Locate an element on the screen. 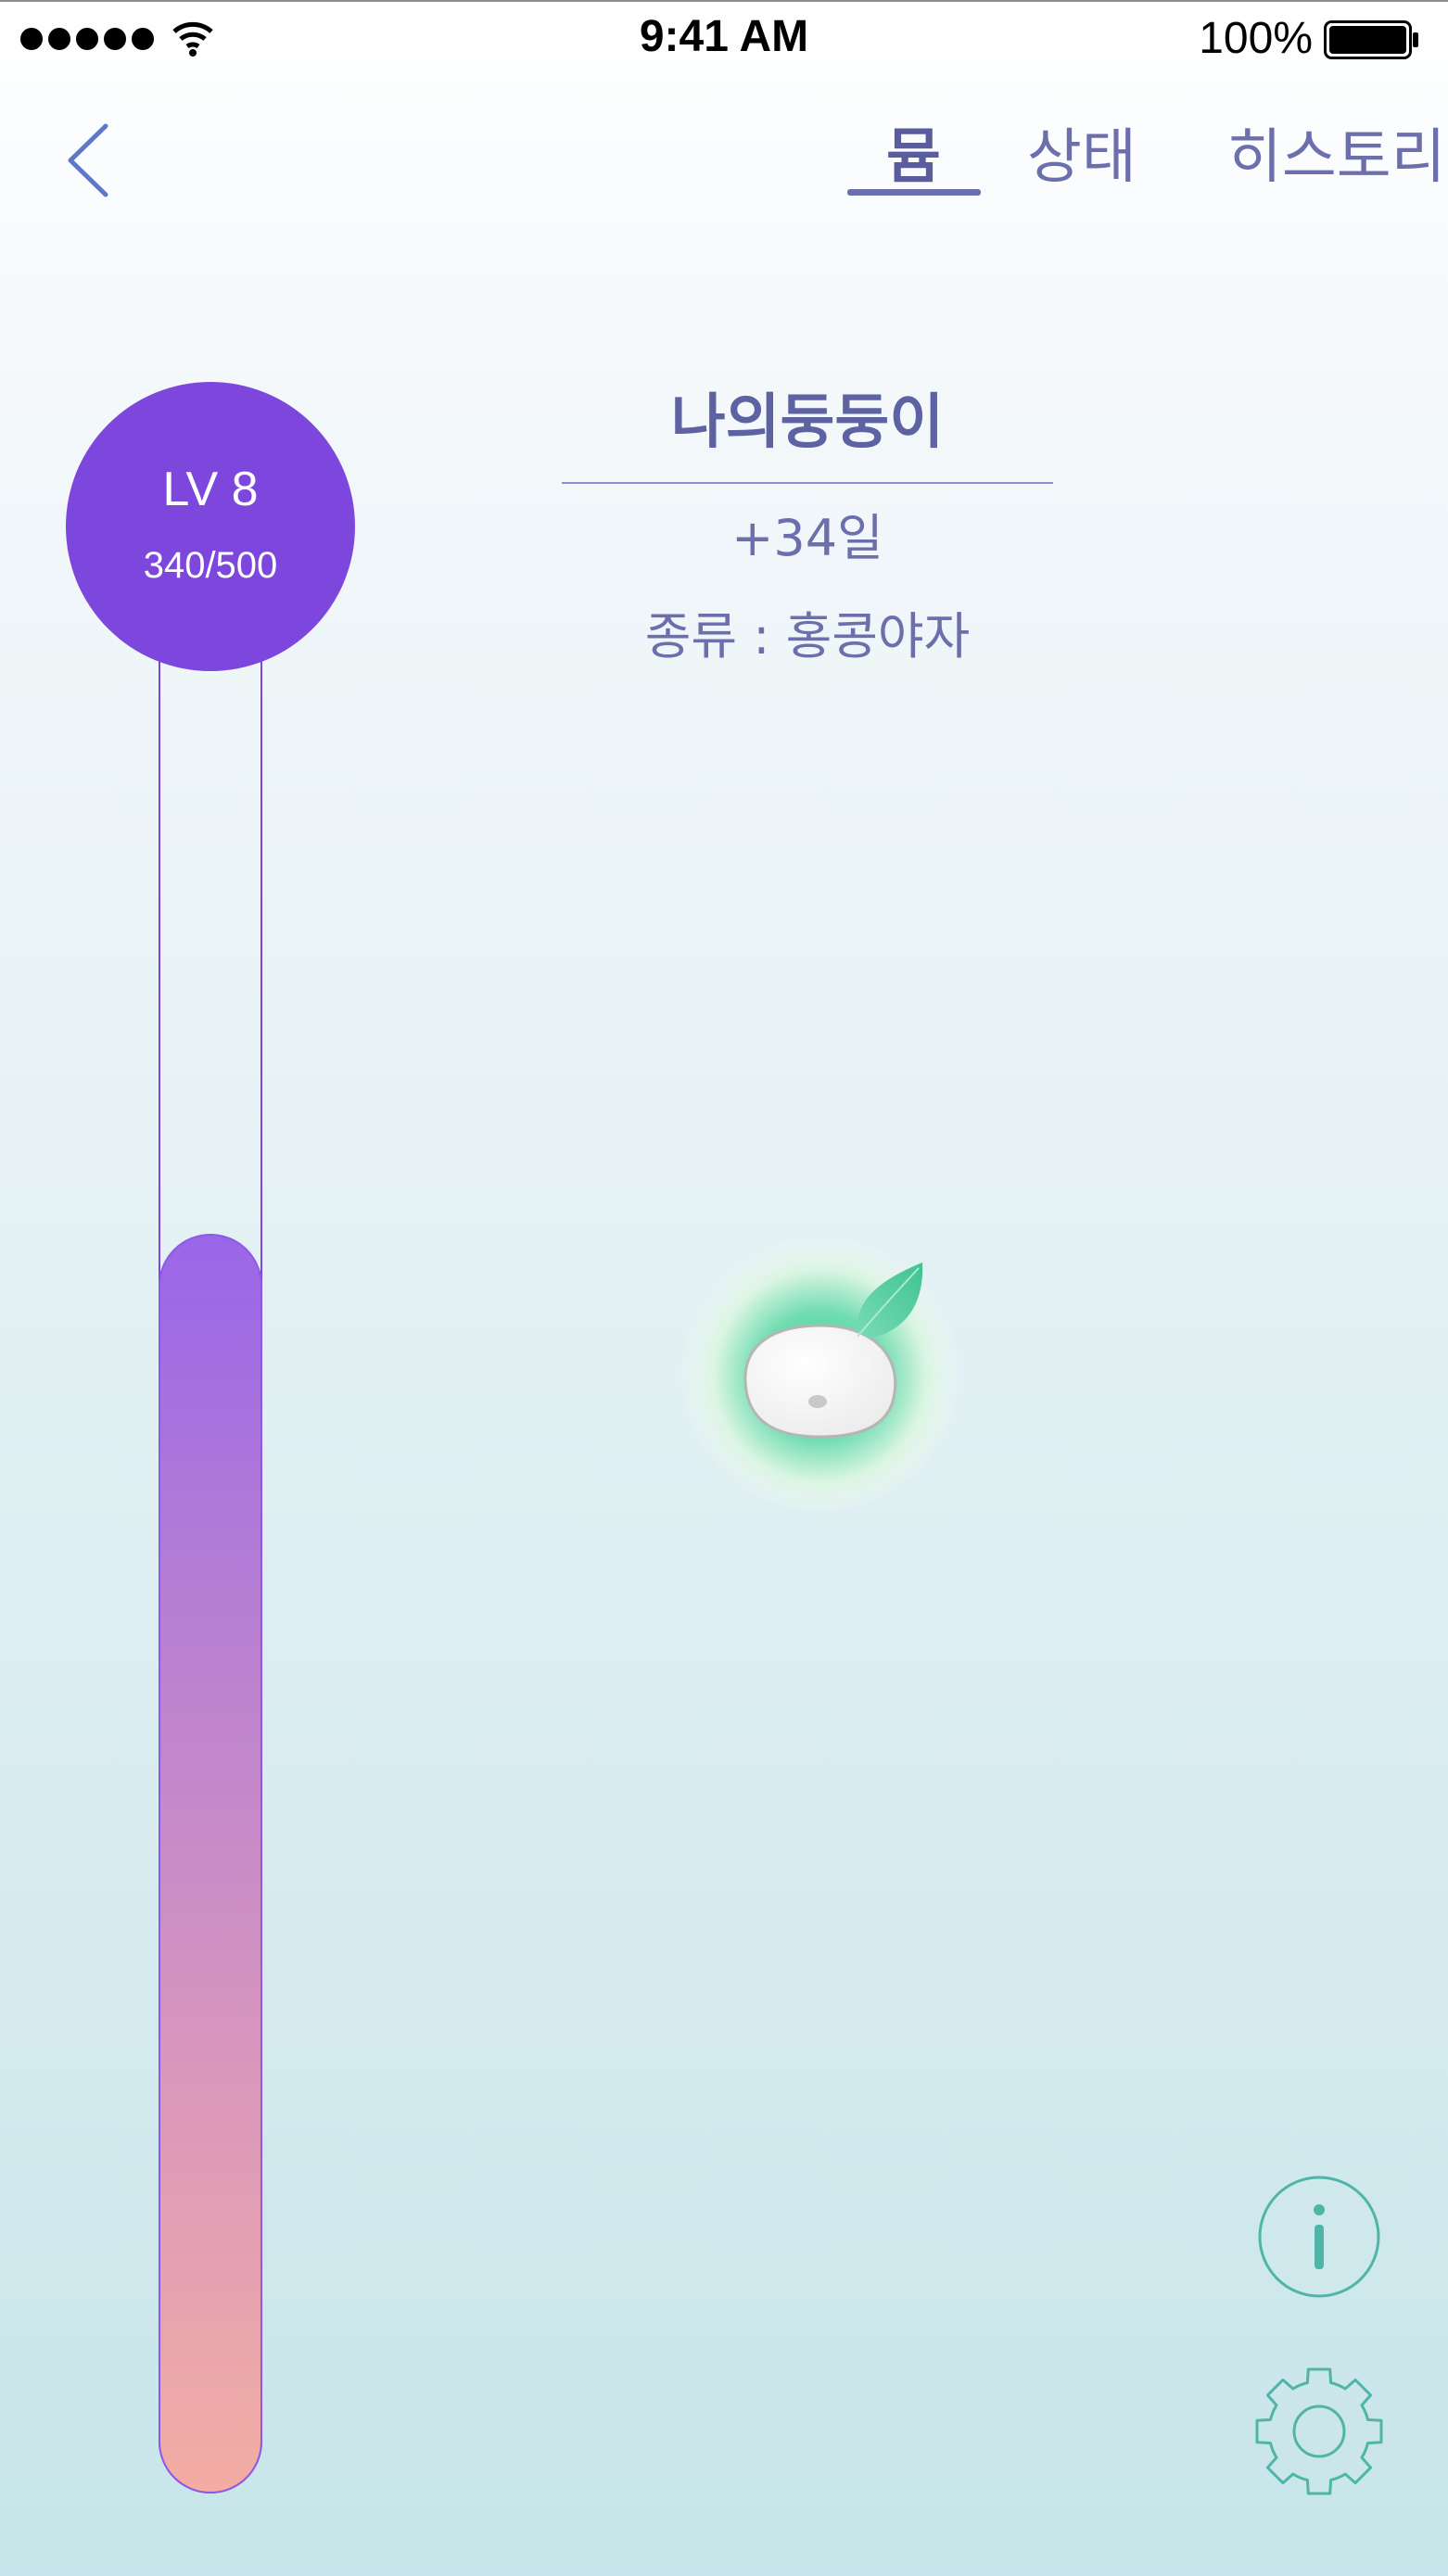 The image size is (1448, 2576). battery-icon is located at coordinates (1371, 39).